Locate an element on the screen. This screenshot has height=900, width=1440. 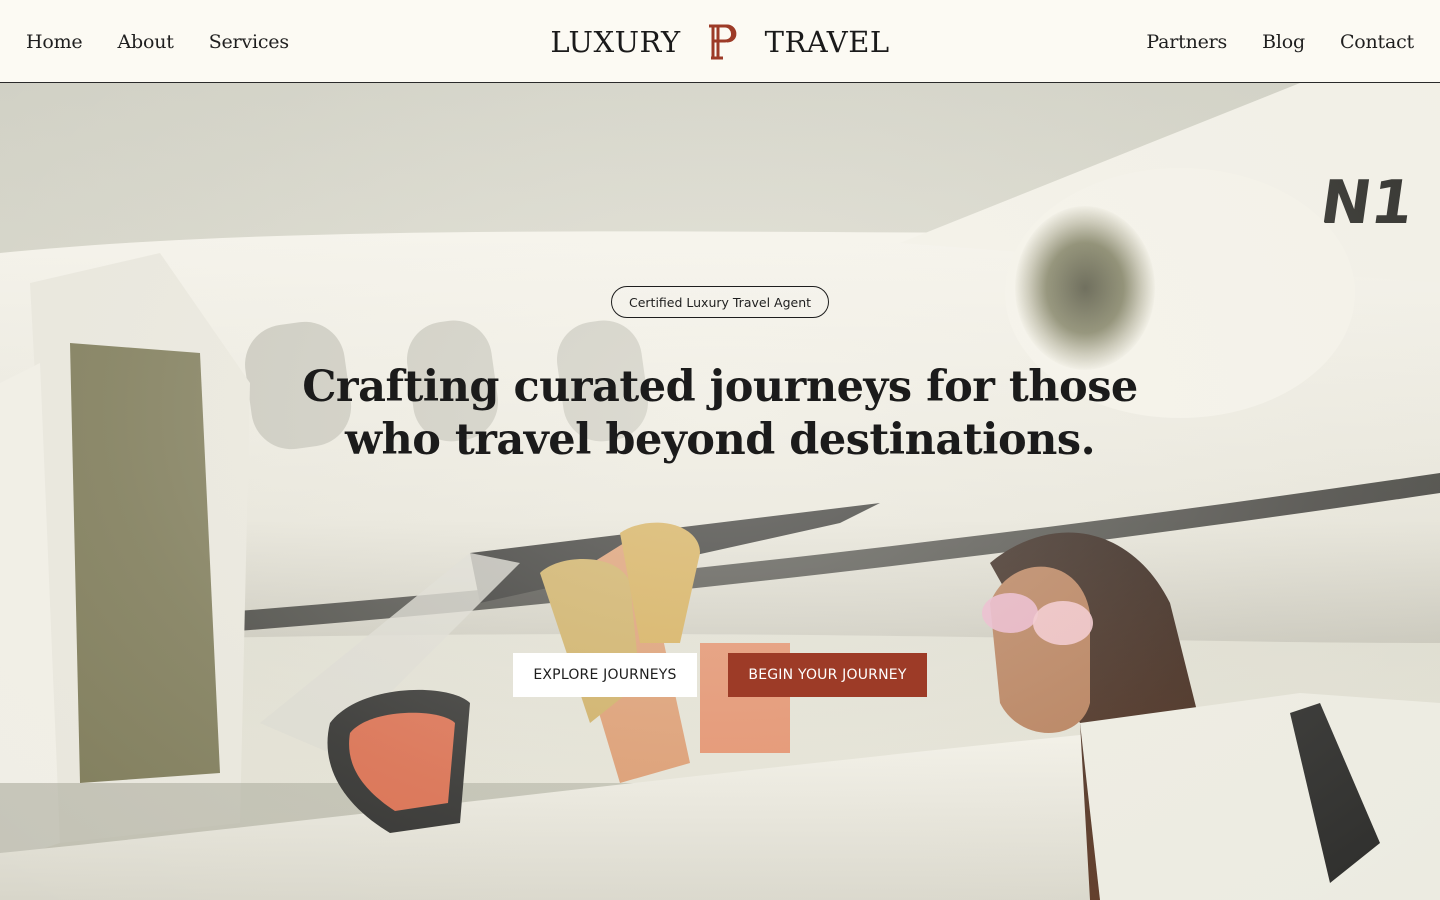
nav-contact-link: Contact is located at coordinates (1377, 42).